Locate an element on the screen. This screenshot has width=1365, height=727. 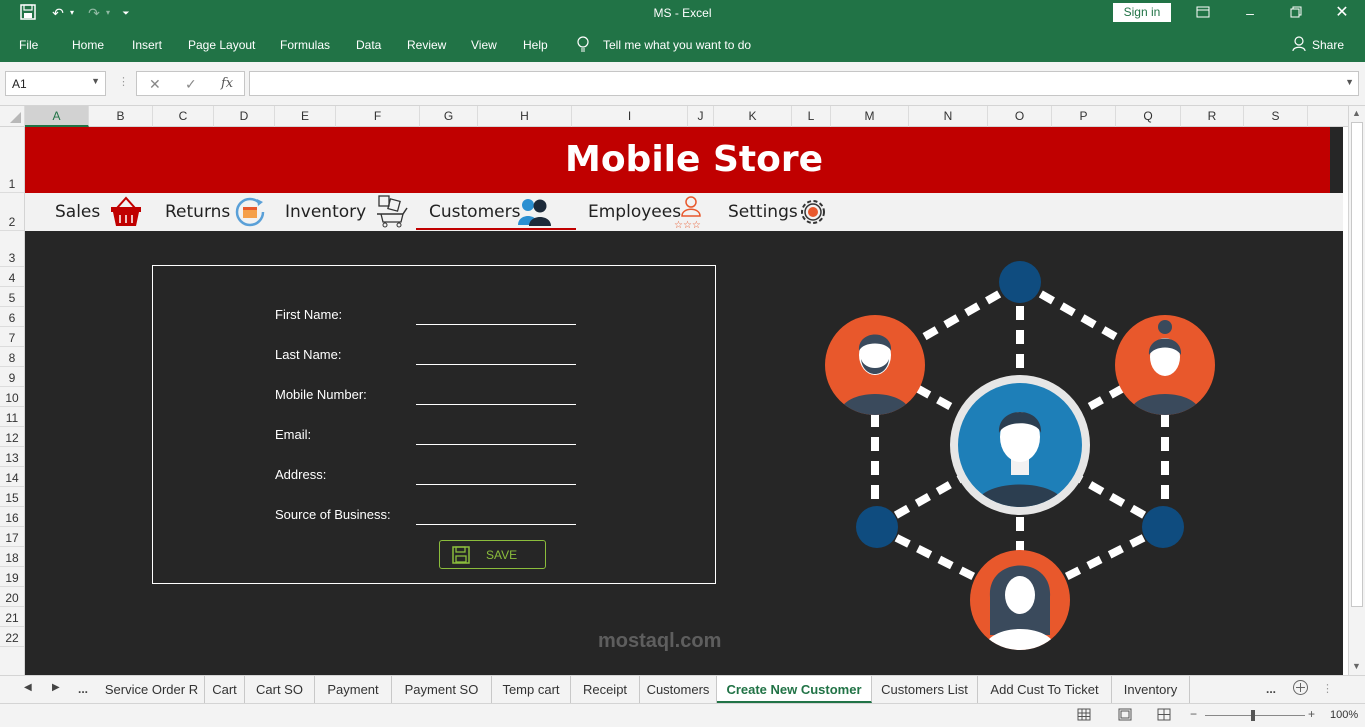
column-header-c: C is located at coordinates (183, 116).